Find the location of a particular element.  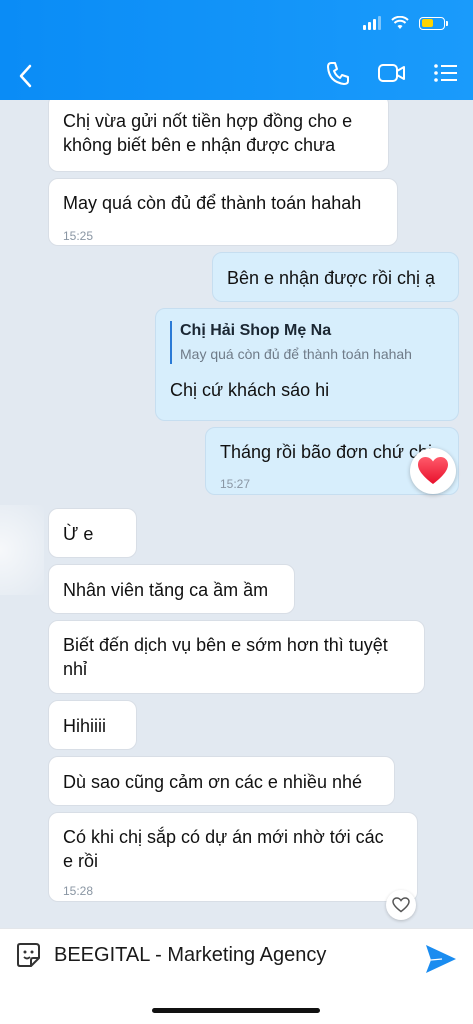

message-line: không biết bên e nhận được chưa is located at coordinates (199, 145).